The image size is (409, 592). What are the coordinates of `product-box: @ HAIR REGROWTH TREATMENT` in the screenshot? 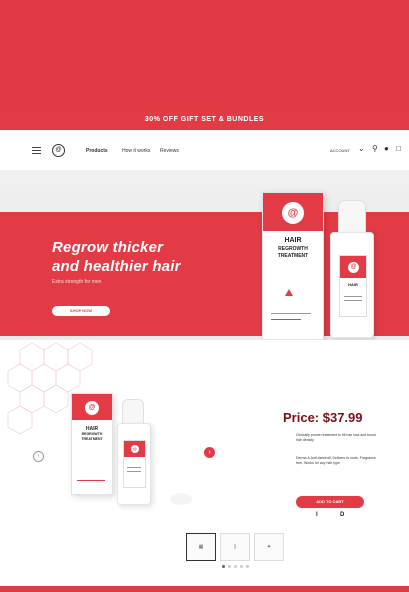 It's located at (92, 444).